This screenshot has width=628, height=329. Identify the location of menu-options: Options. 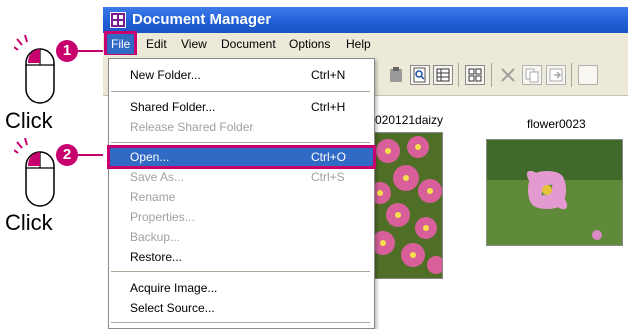
(309, 44).